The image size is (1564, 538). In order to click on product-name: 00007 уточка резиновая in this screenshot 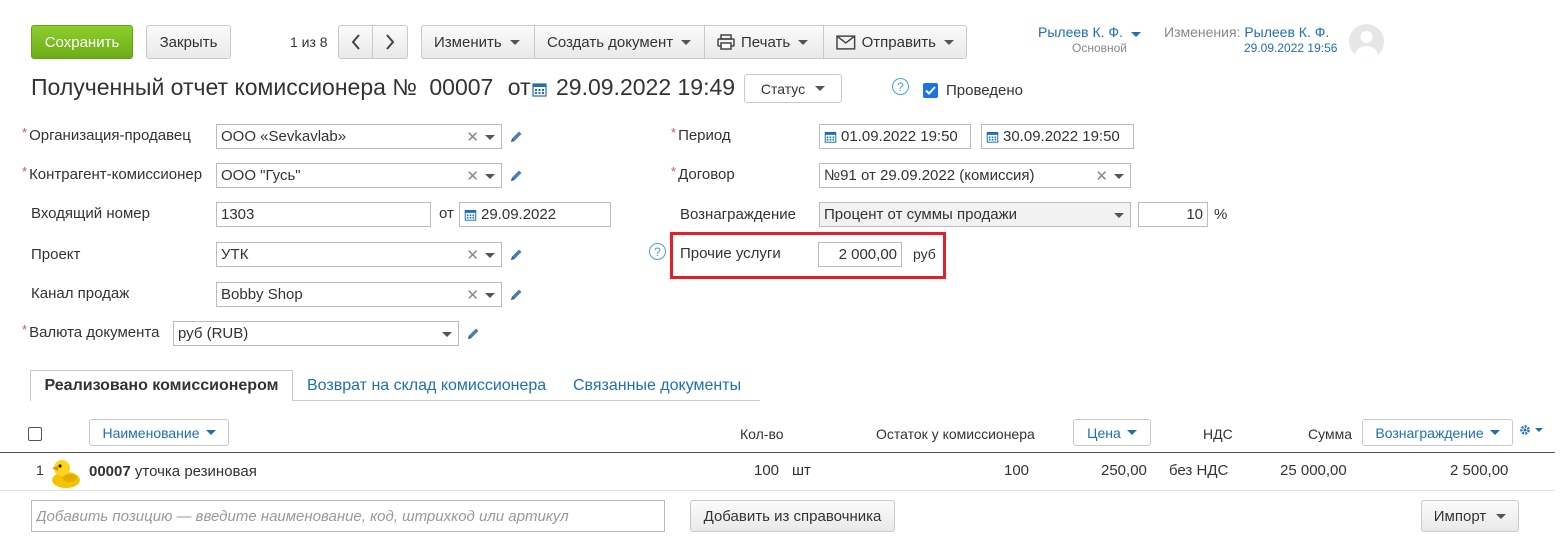, I will do `click(173, 471)`.